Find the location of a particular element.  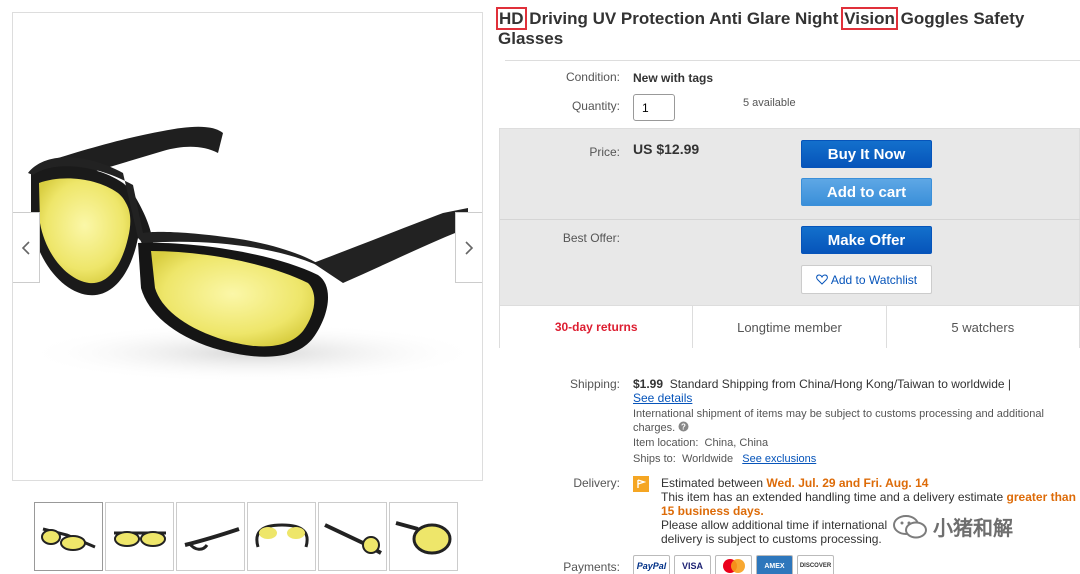

buy-box-divider is located at coordinates (790, 219).